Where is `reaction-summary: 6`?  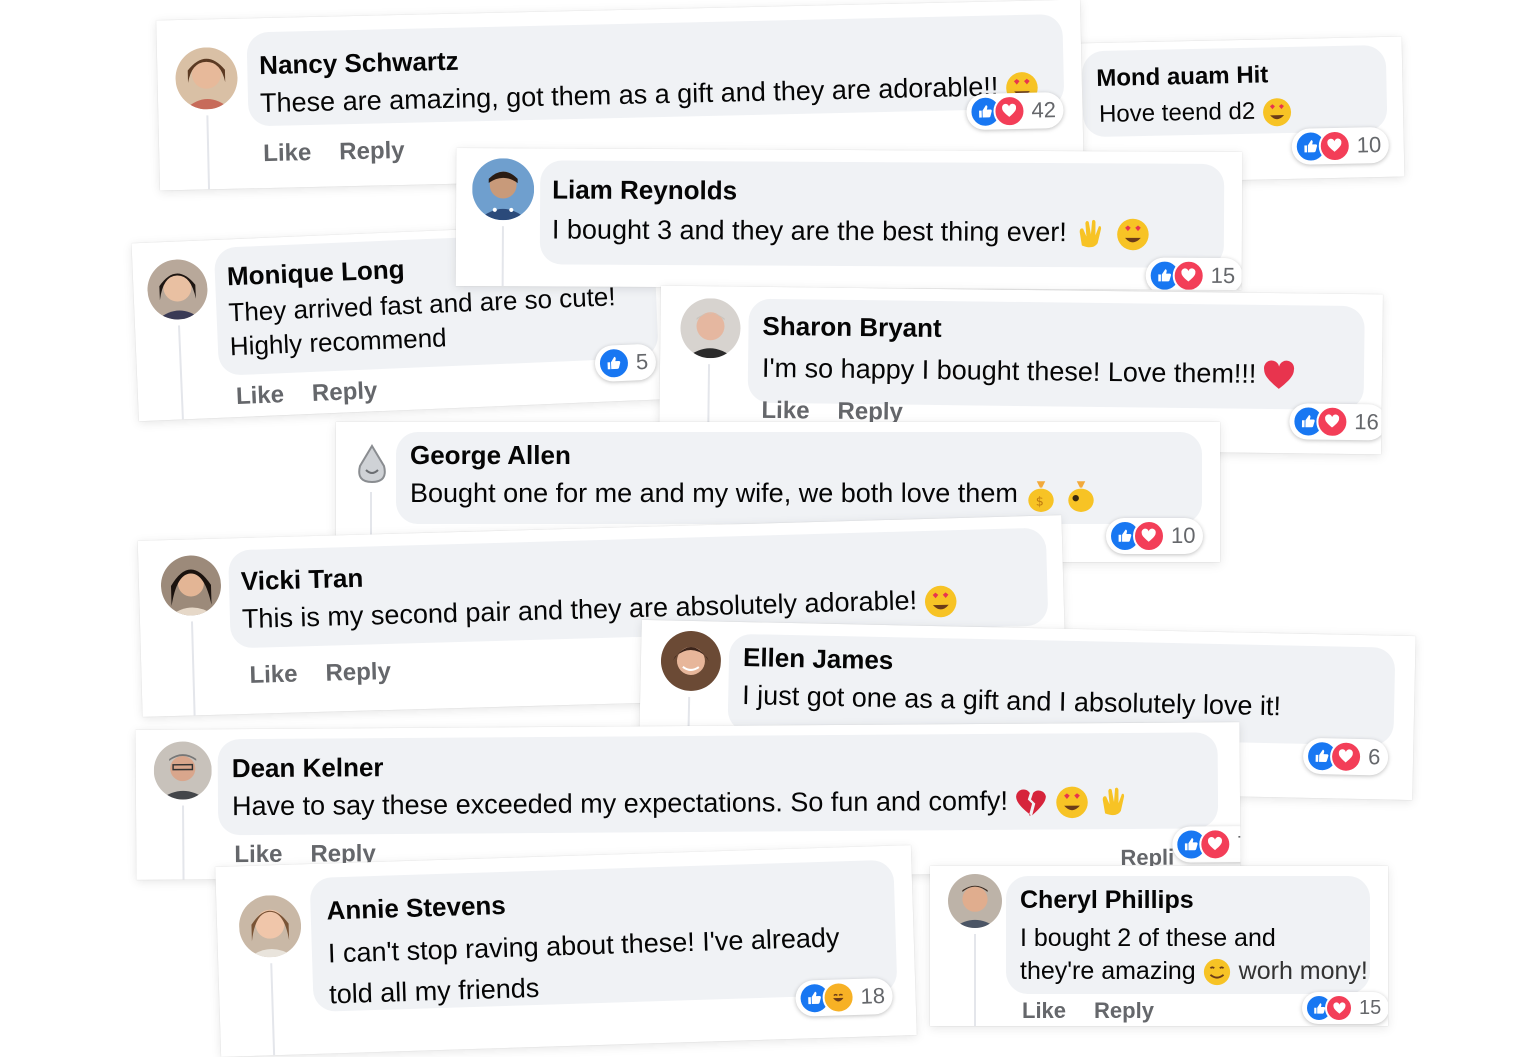
reaction-summary: 6 is located at coordinates (1345, 756).